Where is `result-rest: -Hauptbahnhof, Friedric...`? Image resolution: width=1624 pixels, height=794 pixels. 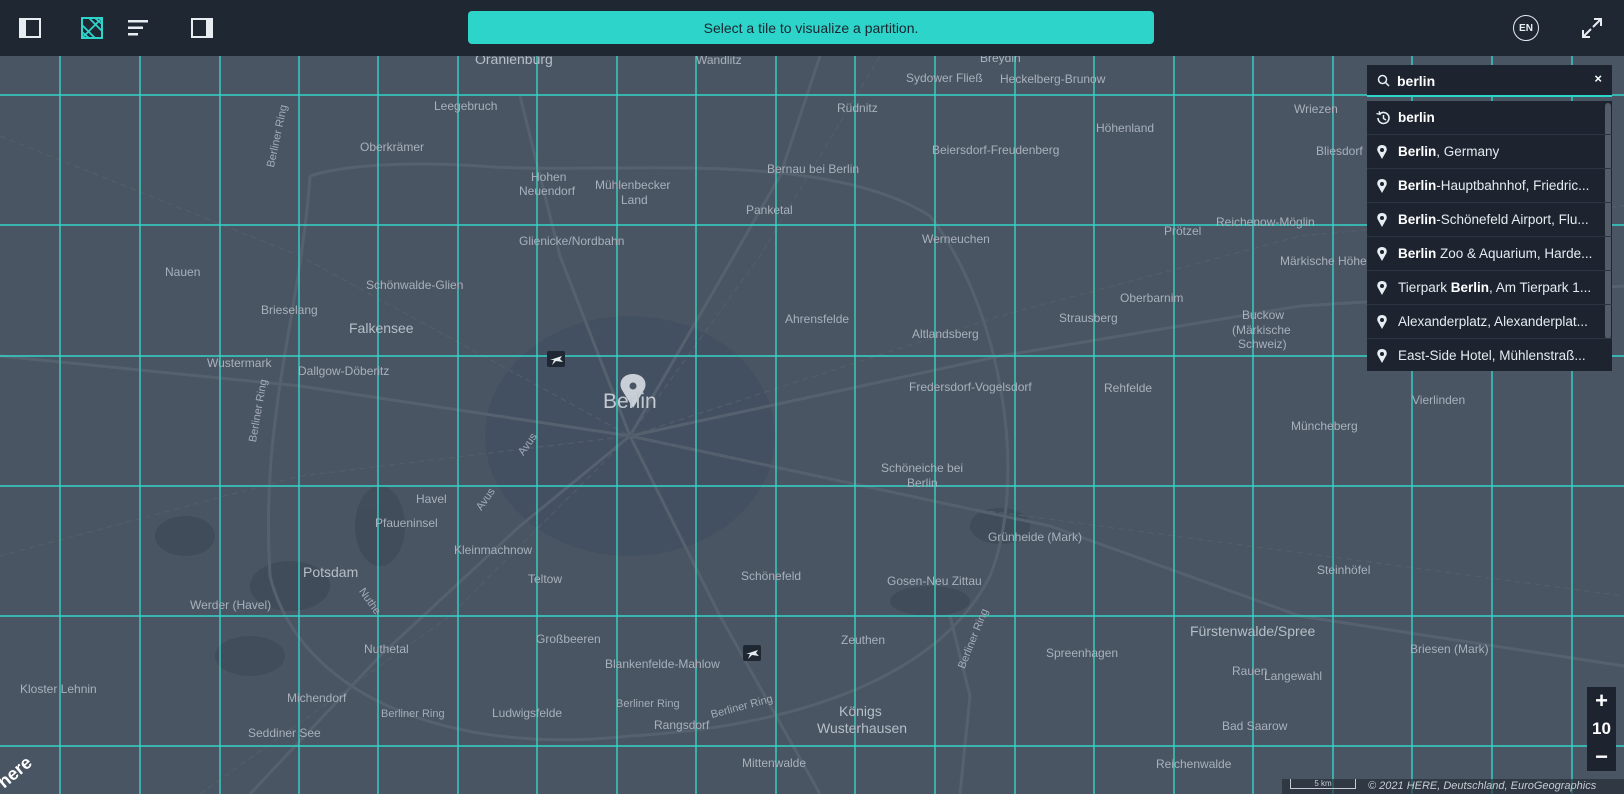 result-rest: -Hauptbahnhof, Friedric... is located at coordinates (1513, 185).